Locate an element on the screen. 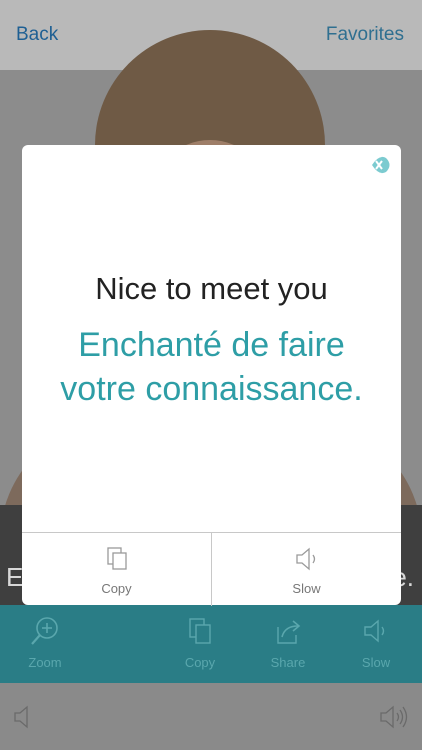 The height and width of the screenshot is (750, 422). card-copy-label: Copy is located at coordinates (116, 588).